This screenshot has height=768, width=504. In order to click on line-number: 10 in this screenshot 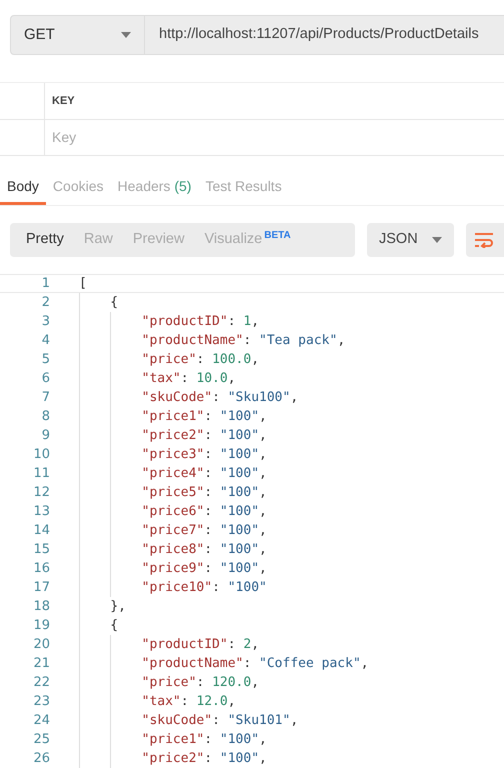, I will do `click(41, 455)`.